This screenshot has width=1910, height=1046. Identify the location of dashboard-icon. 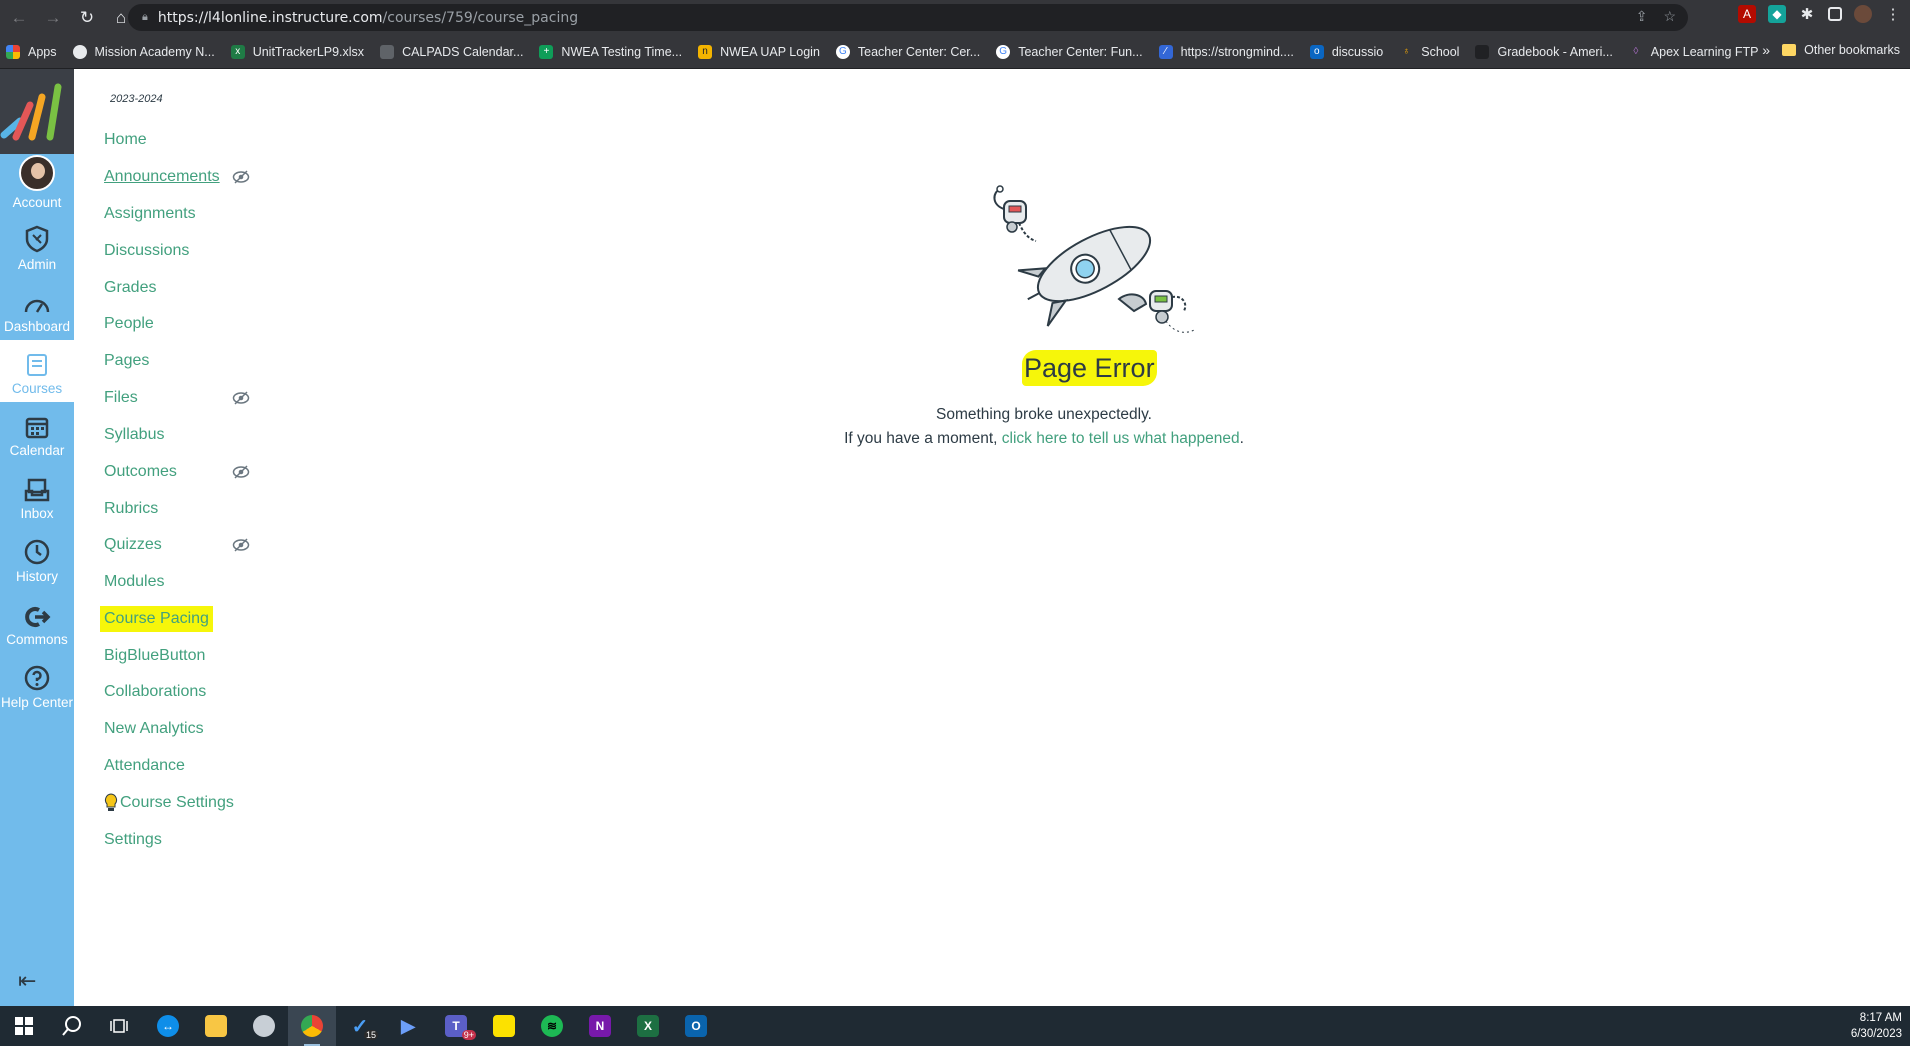
(37, 306).